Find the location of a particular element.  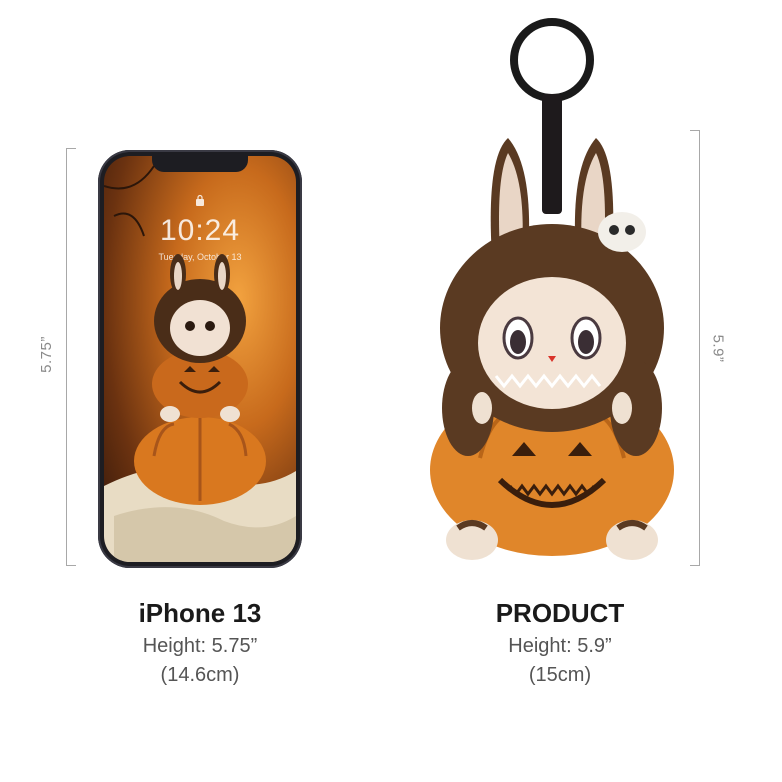

dimension-label-right: 5.9” is located at coordinates (718, 348).